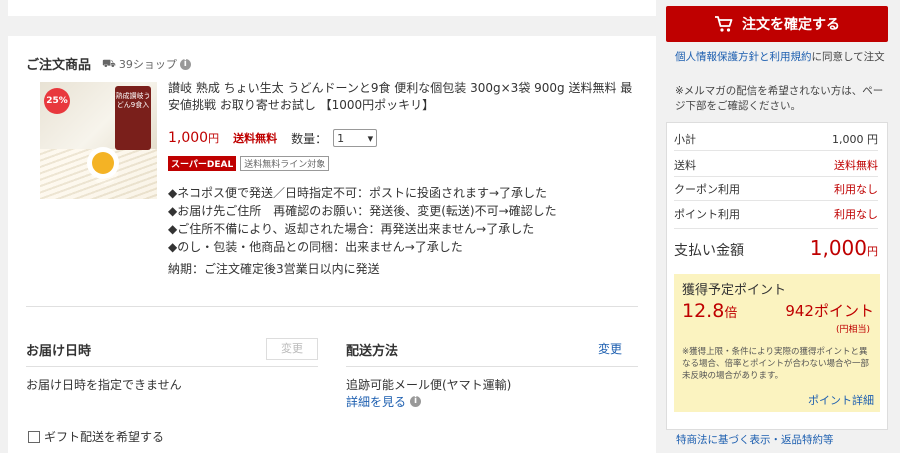  I want to click on quantity-select: 1 ▾, so click(355, 138).